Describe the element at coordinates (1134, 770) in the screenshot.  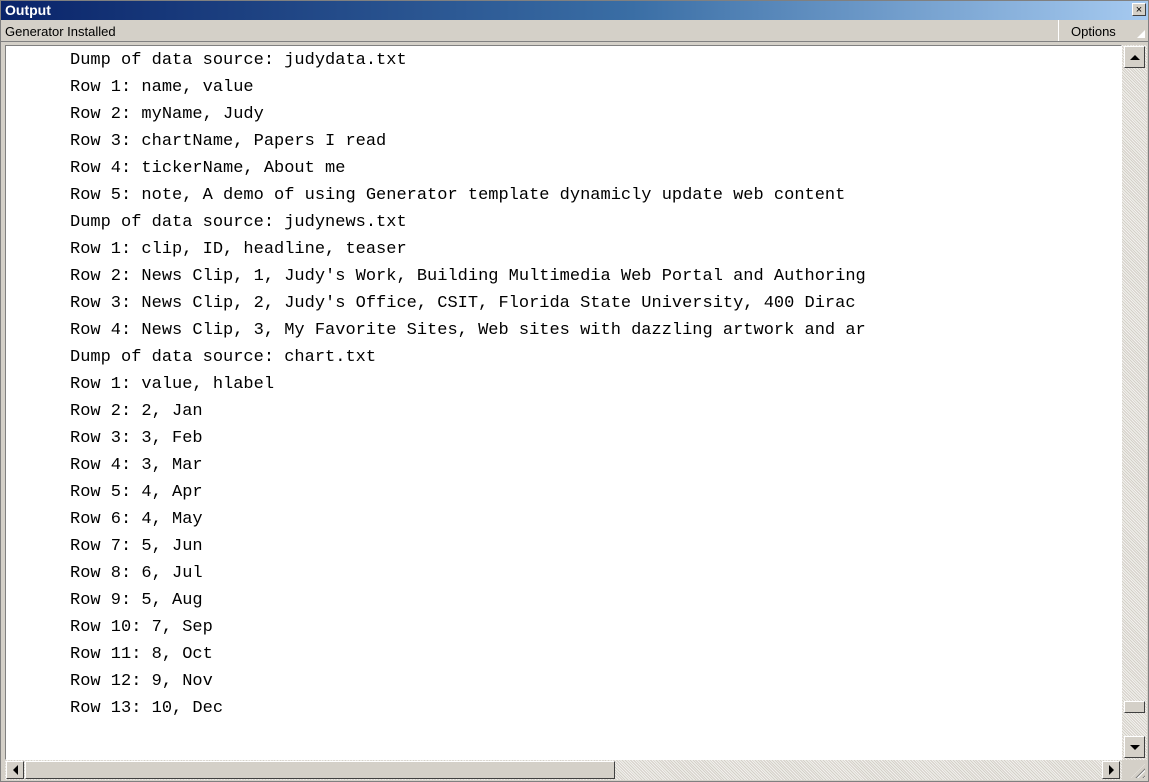
I see `resize-grip-icon` at that location.